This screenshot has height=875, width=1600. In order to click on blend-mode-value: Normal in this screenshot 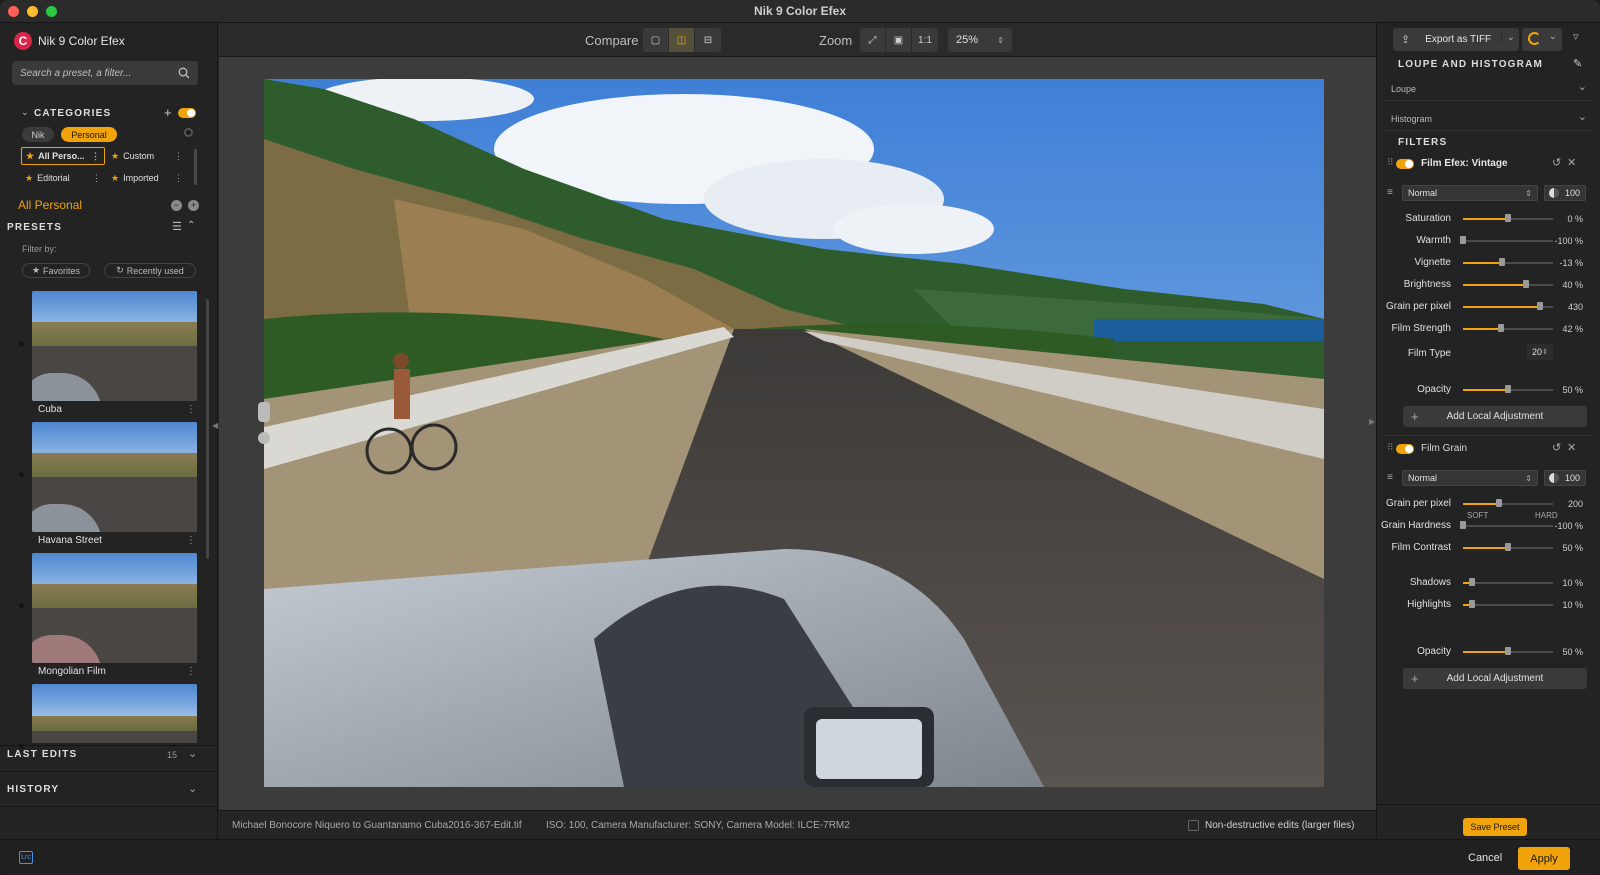, I will do `click(1423, 478)`.